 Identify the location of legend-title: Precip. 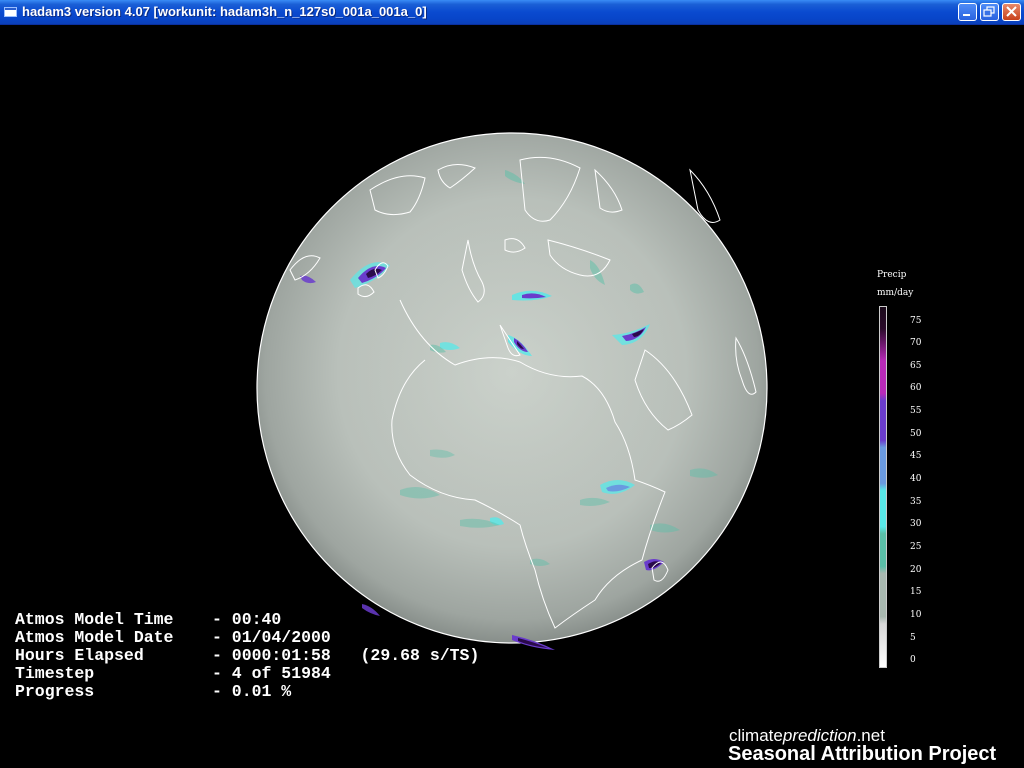
(892, 275).